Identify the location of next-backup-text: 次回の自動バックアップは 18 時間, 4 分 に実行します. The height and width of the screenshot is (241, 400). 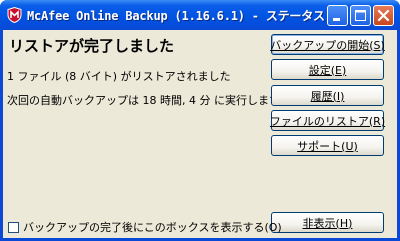
(143, 100).